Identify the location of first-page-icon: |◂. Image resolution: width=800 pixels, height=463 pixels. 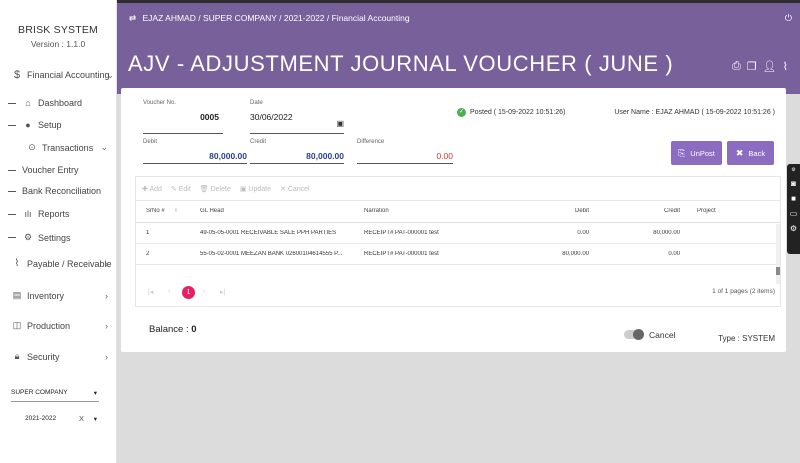
(150, 292).